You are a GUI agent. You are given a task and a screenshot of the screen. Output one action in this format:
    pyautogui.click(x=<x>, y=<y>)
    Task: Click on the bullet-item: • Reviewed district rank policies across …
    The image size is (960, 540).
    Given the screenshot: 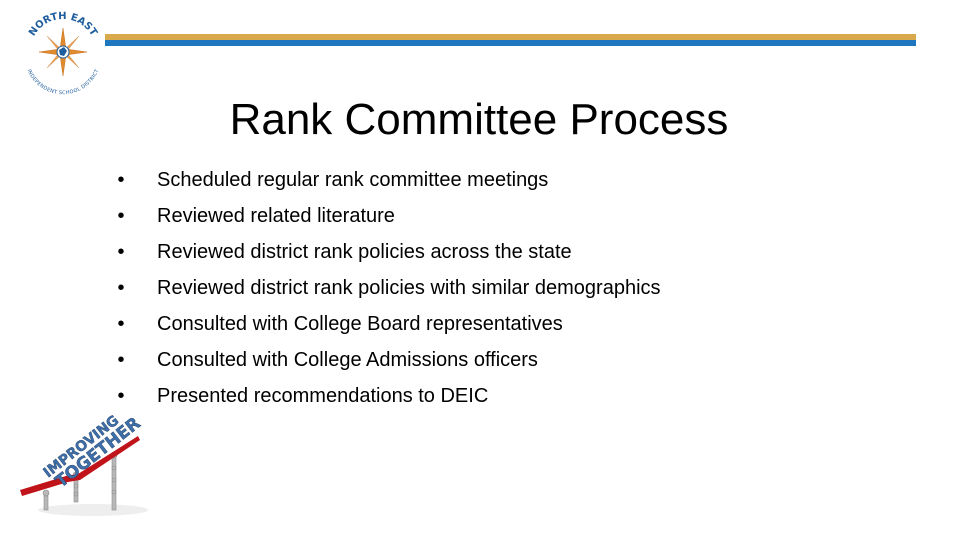 What is the action you would take?
    pyautogui.click(x=387, y=252)
    